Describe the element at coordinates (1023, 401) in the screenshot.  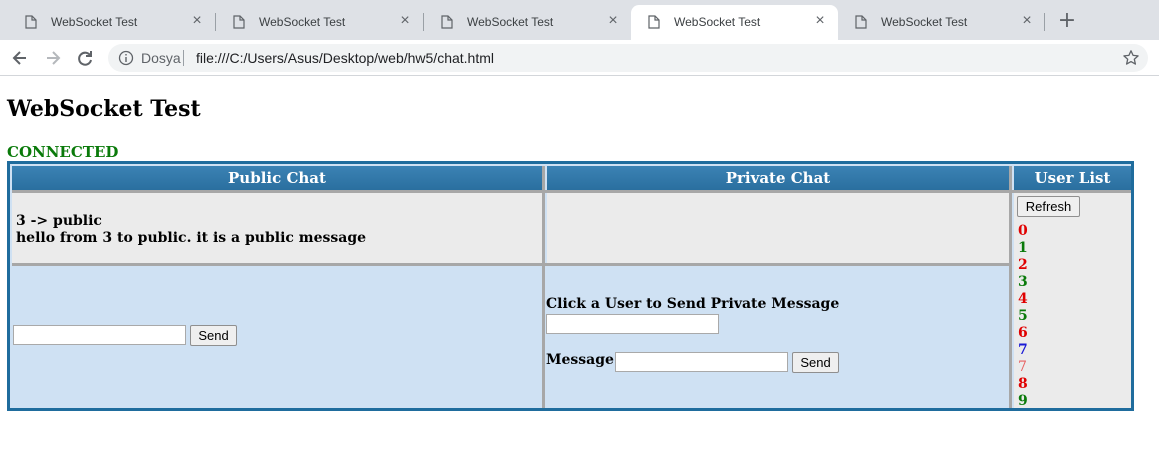
I see `user-link-9: 9` at that location.